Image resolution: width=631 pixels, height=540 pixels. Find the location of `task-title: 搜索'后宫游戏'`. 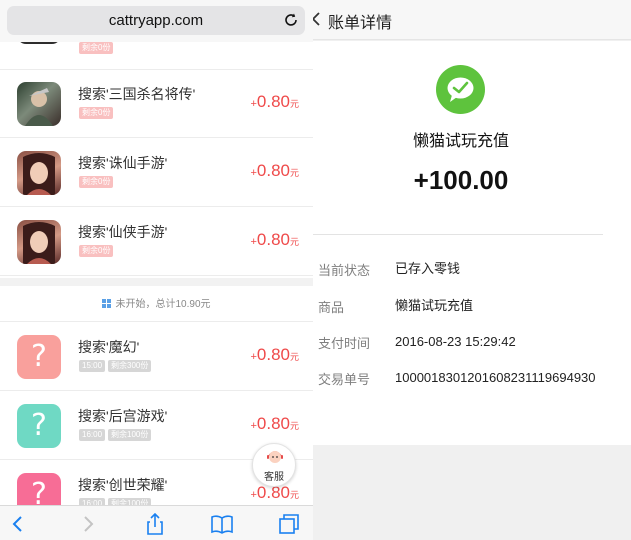

task-title: 搜索'后宫游戏' is located at coordinates (123, 416).